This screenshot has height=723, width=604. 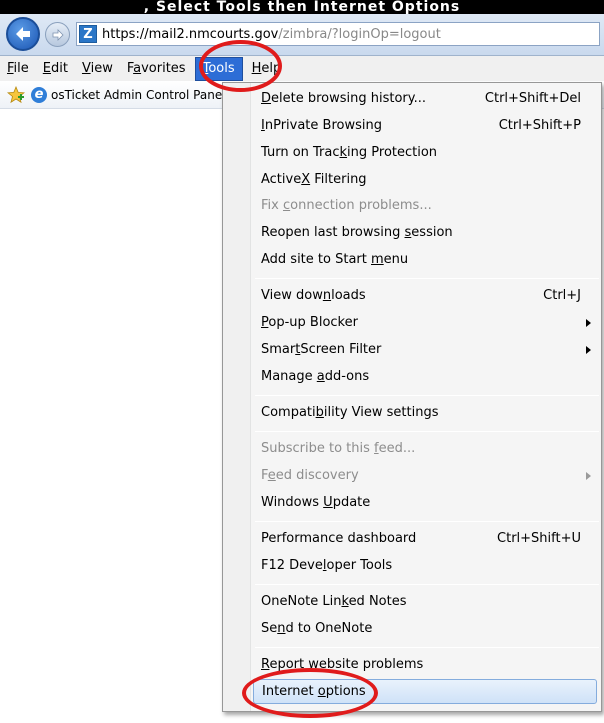 What do you see at coordinates (16, 94) in the screenshot?
I see `favorites-star-icon` at bounding box center [16, 94].